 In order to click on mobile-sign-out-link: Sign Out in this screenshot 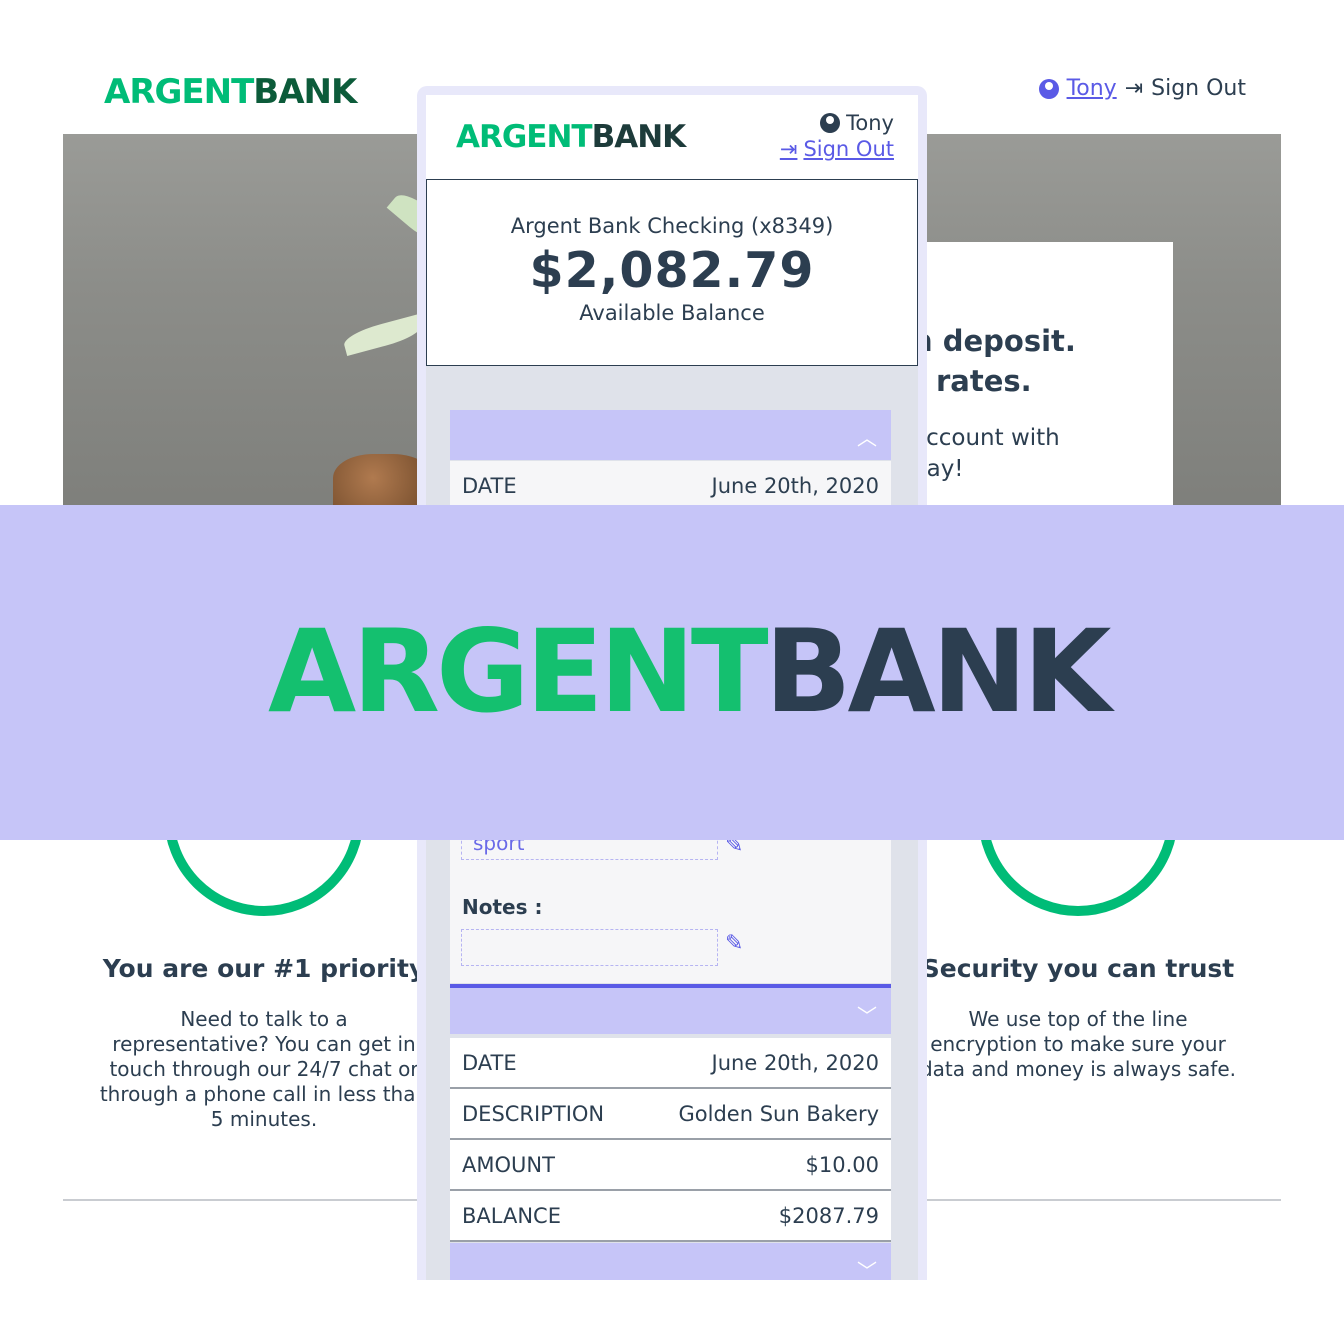, I will do `click(848, 149)`.